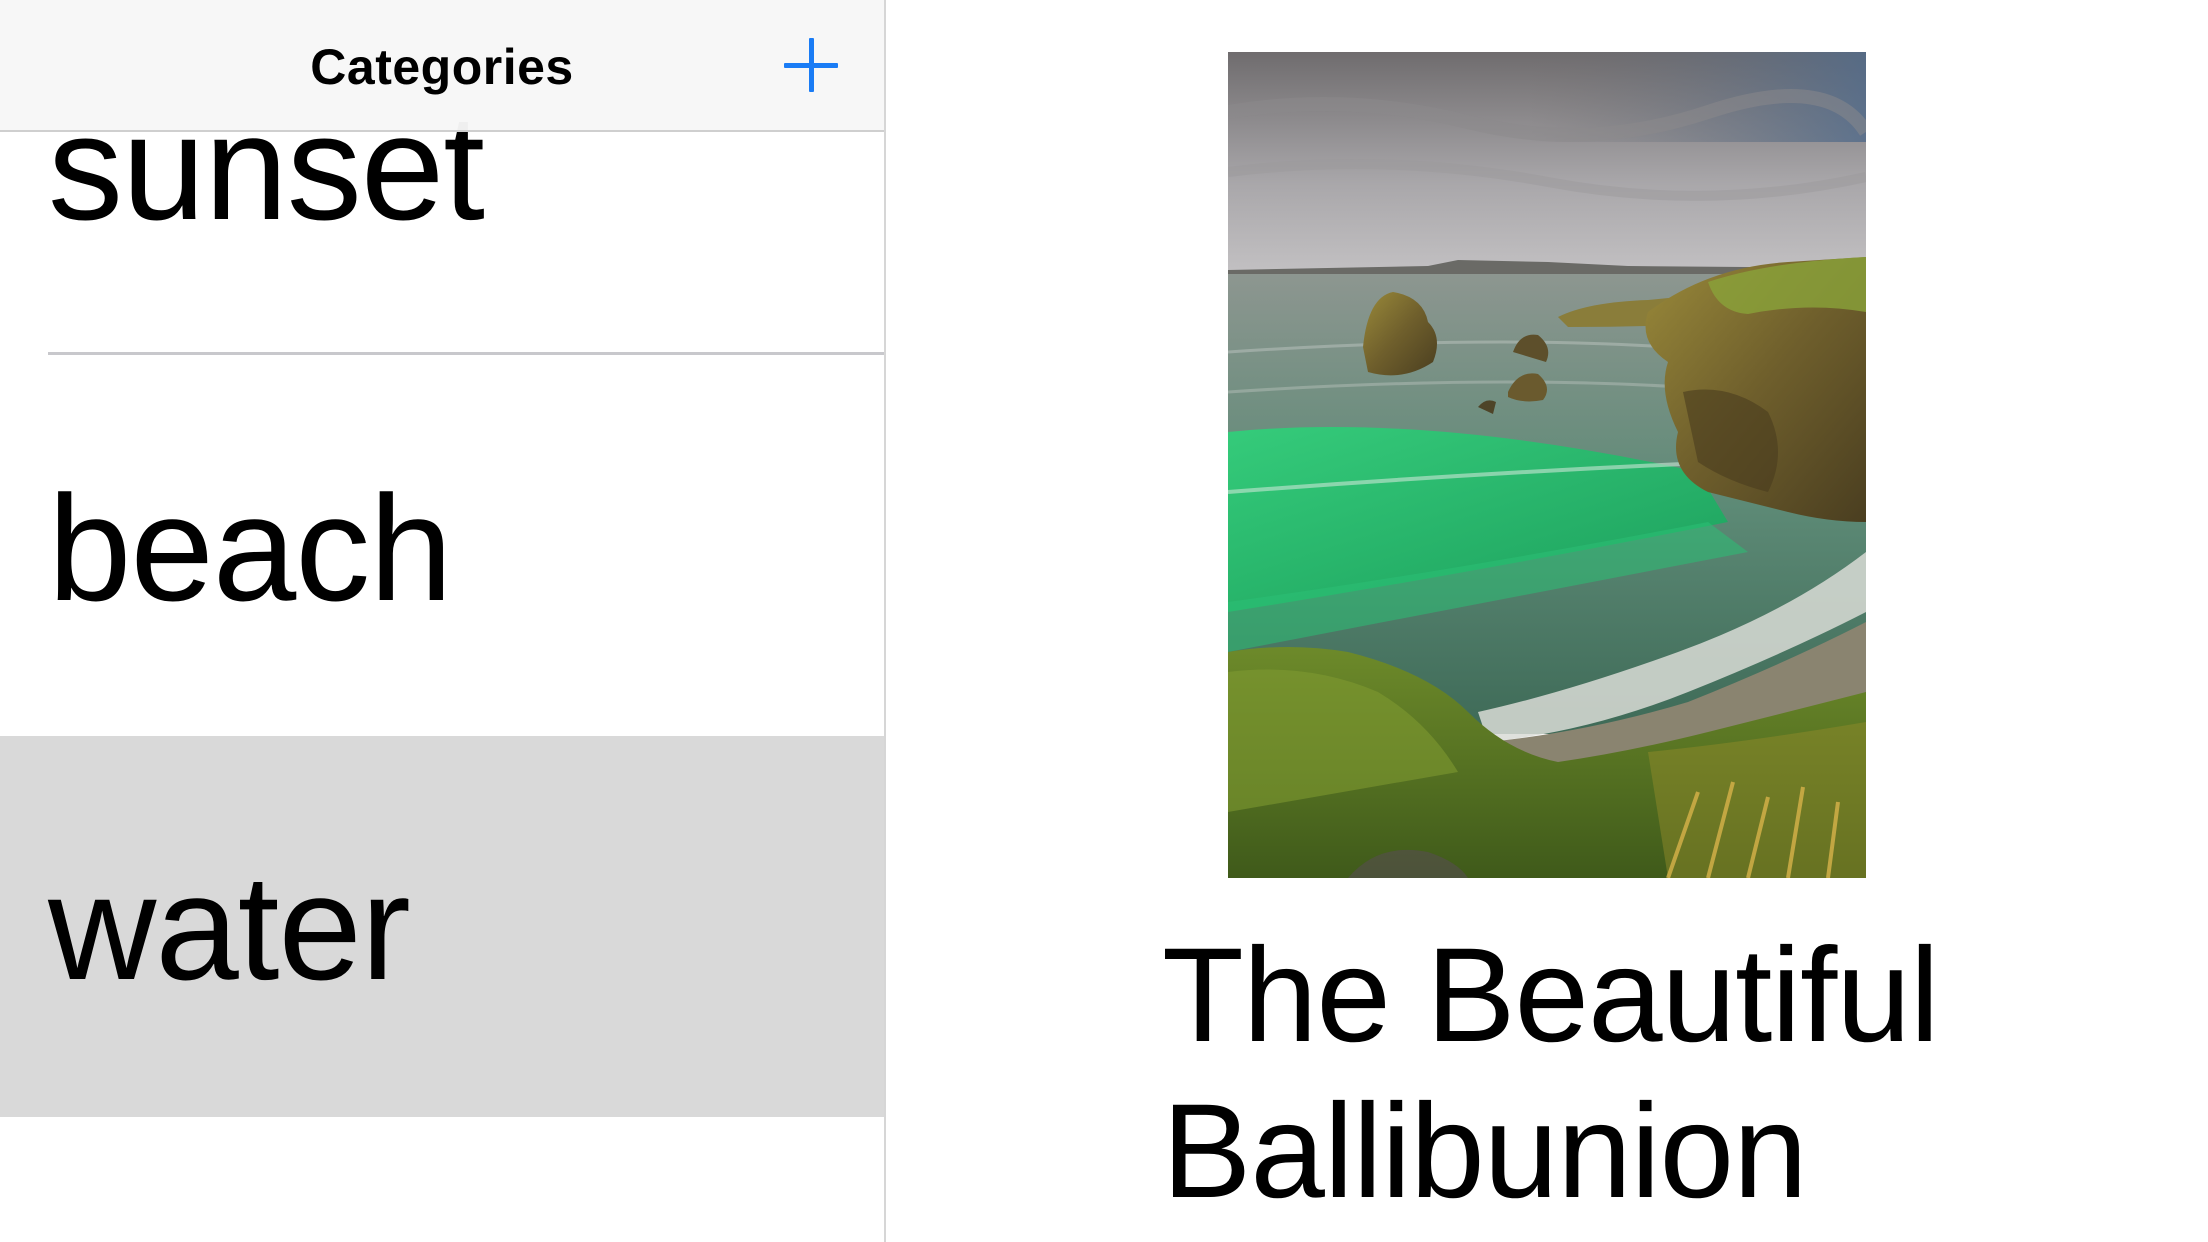 The height and width of the screenshot is (1242, 2208). What do you see at coordinates (442, 926) in the screenshot?
I see `category-row-water: water` at bounding box center [442, 926].